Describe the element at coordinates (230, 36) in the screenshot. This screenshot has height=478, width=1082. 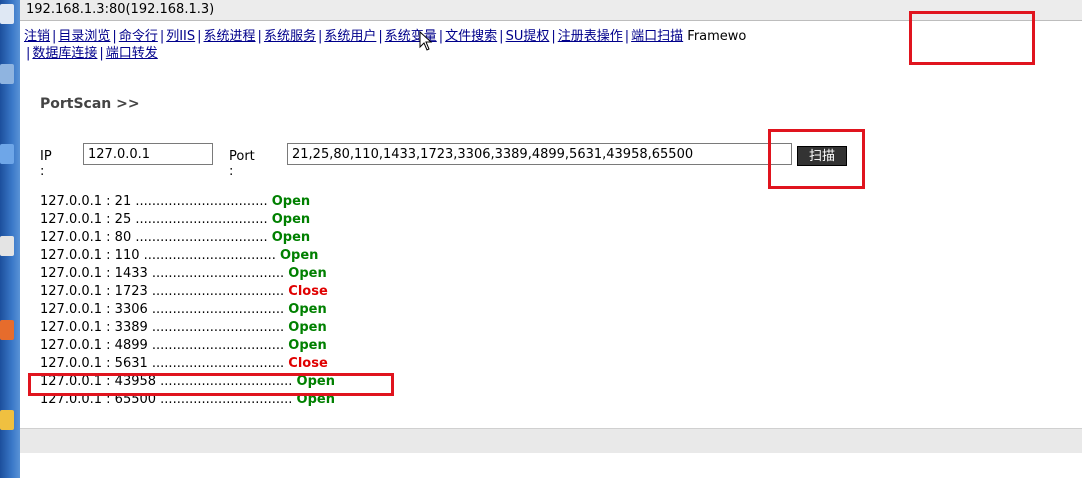
I see `nav-link-process: 系统进程` at that location.